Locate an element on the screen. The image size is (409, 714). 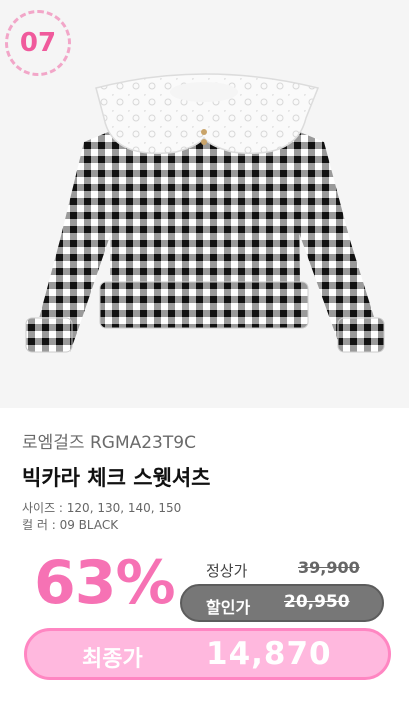
waistband is located at coordinates (204, 305).